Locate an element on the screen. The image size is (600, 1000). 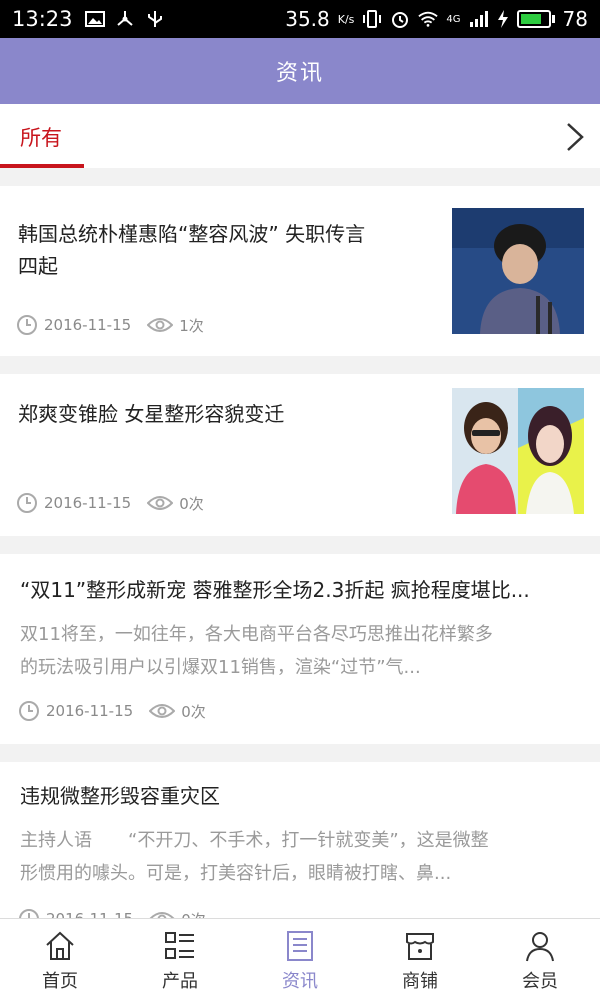
share-notification-icon is located at coordinates (124, 18).